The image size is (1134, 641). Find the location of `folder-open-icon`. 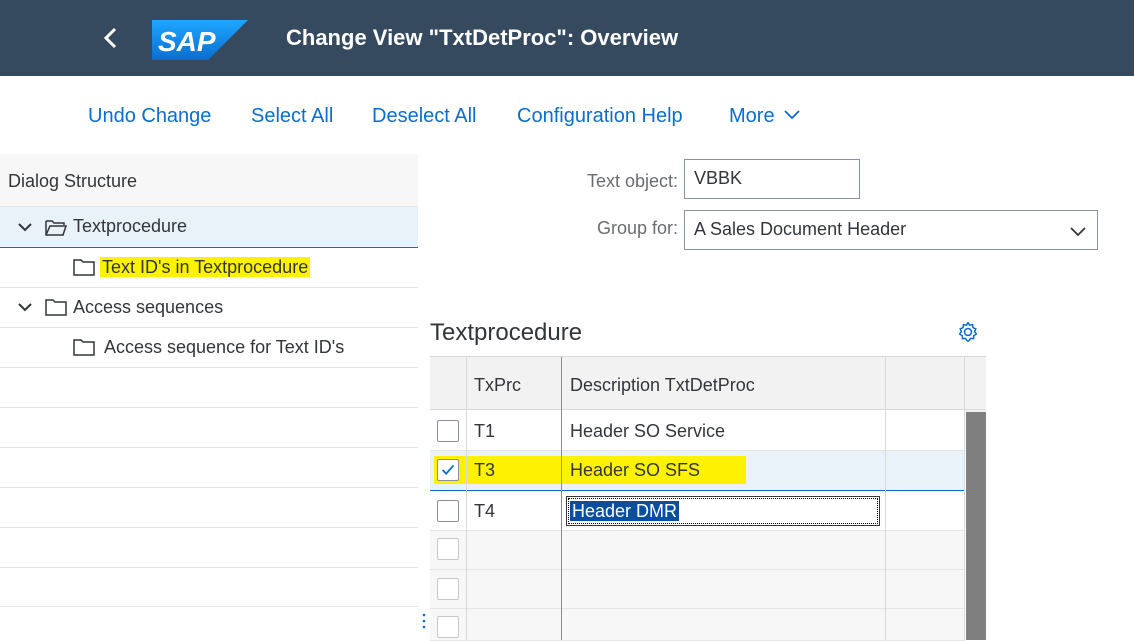

folder-open-icon is located at coordinates (56, 228).